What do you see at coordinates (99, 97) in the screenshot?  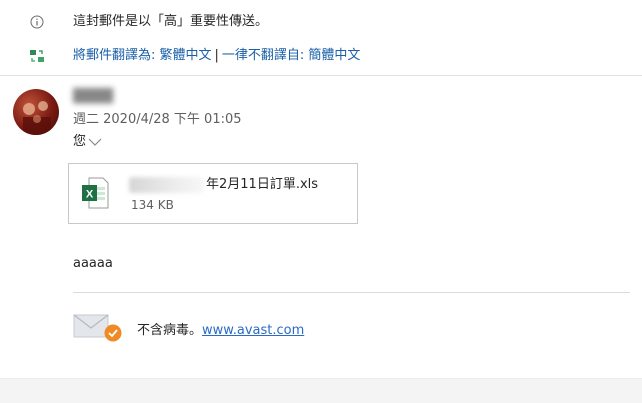 I see `sender-name-redacted: ████` at bounding box center [99, 97].